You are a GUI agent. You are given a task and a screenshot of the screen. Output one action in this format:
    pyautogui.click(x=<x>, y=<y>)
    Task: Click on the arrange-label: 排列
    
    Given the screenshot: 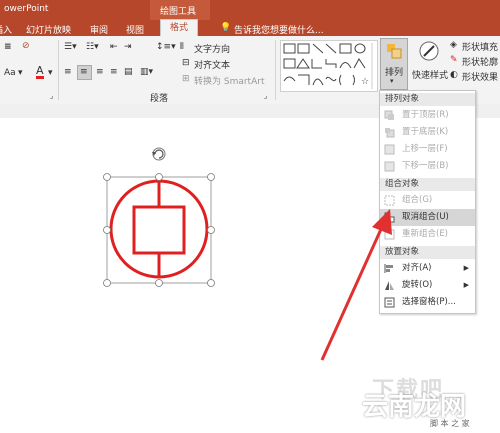 What is the action you would take?
    pyautogui.click(x=394, y=73)
    